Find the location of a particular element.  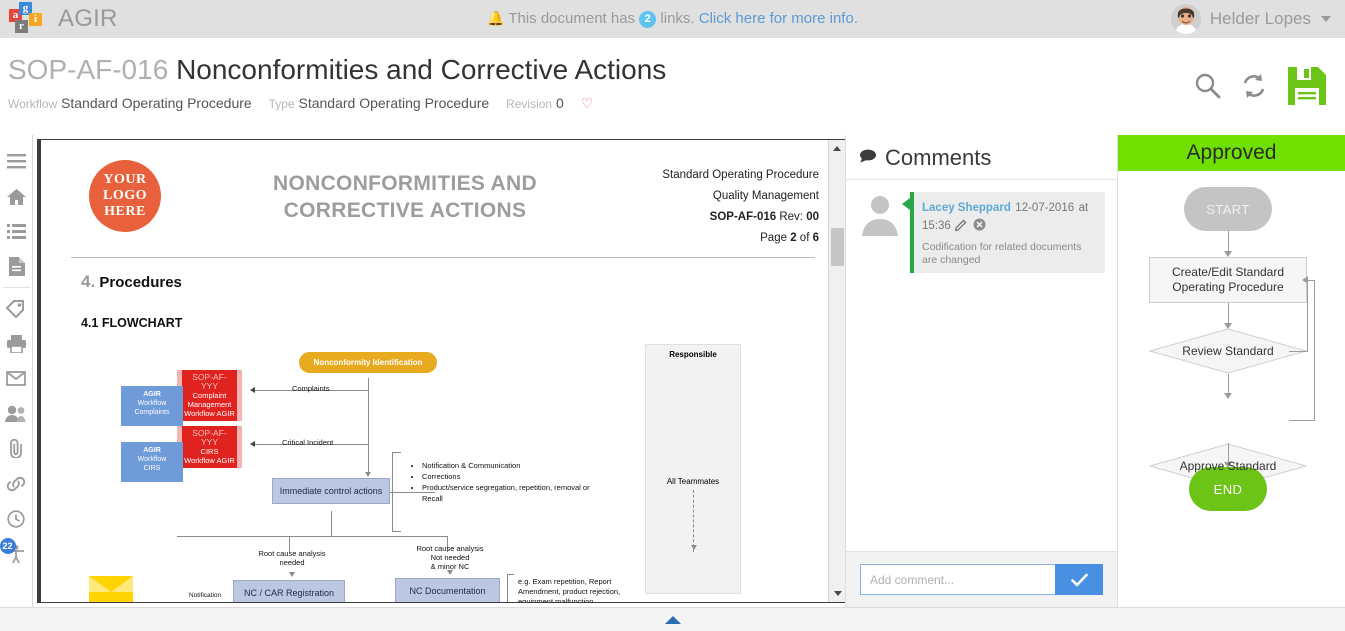

document-scrollbar is located at coordinates (836, 371).